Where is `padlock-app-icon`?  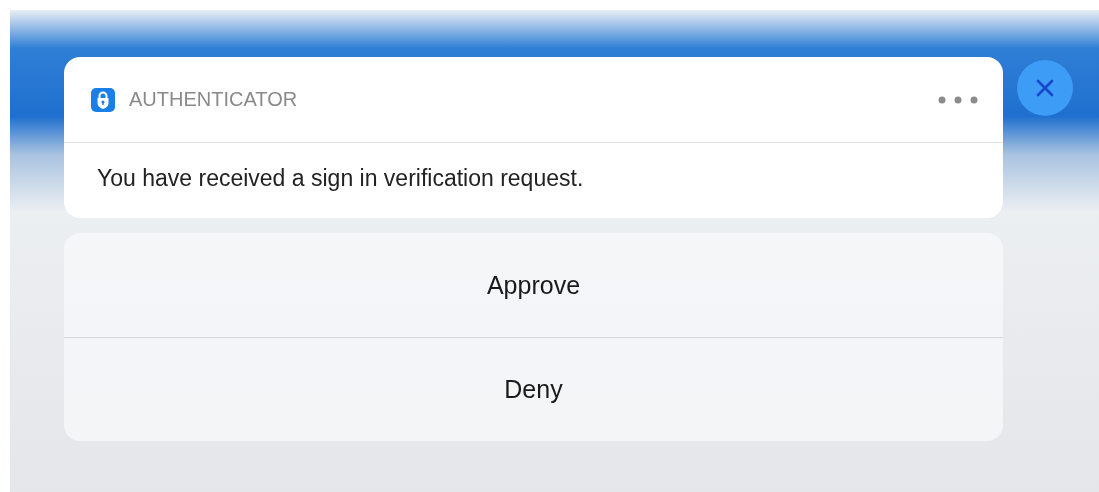 padlock-app-icon is located at coordinates (103, 99).